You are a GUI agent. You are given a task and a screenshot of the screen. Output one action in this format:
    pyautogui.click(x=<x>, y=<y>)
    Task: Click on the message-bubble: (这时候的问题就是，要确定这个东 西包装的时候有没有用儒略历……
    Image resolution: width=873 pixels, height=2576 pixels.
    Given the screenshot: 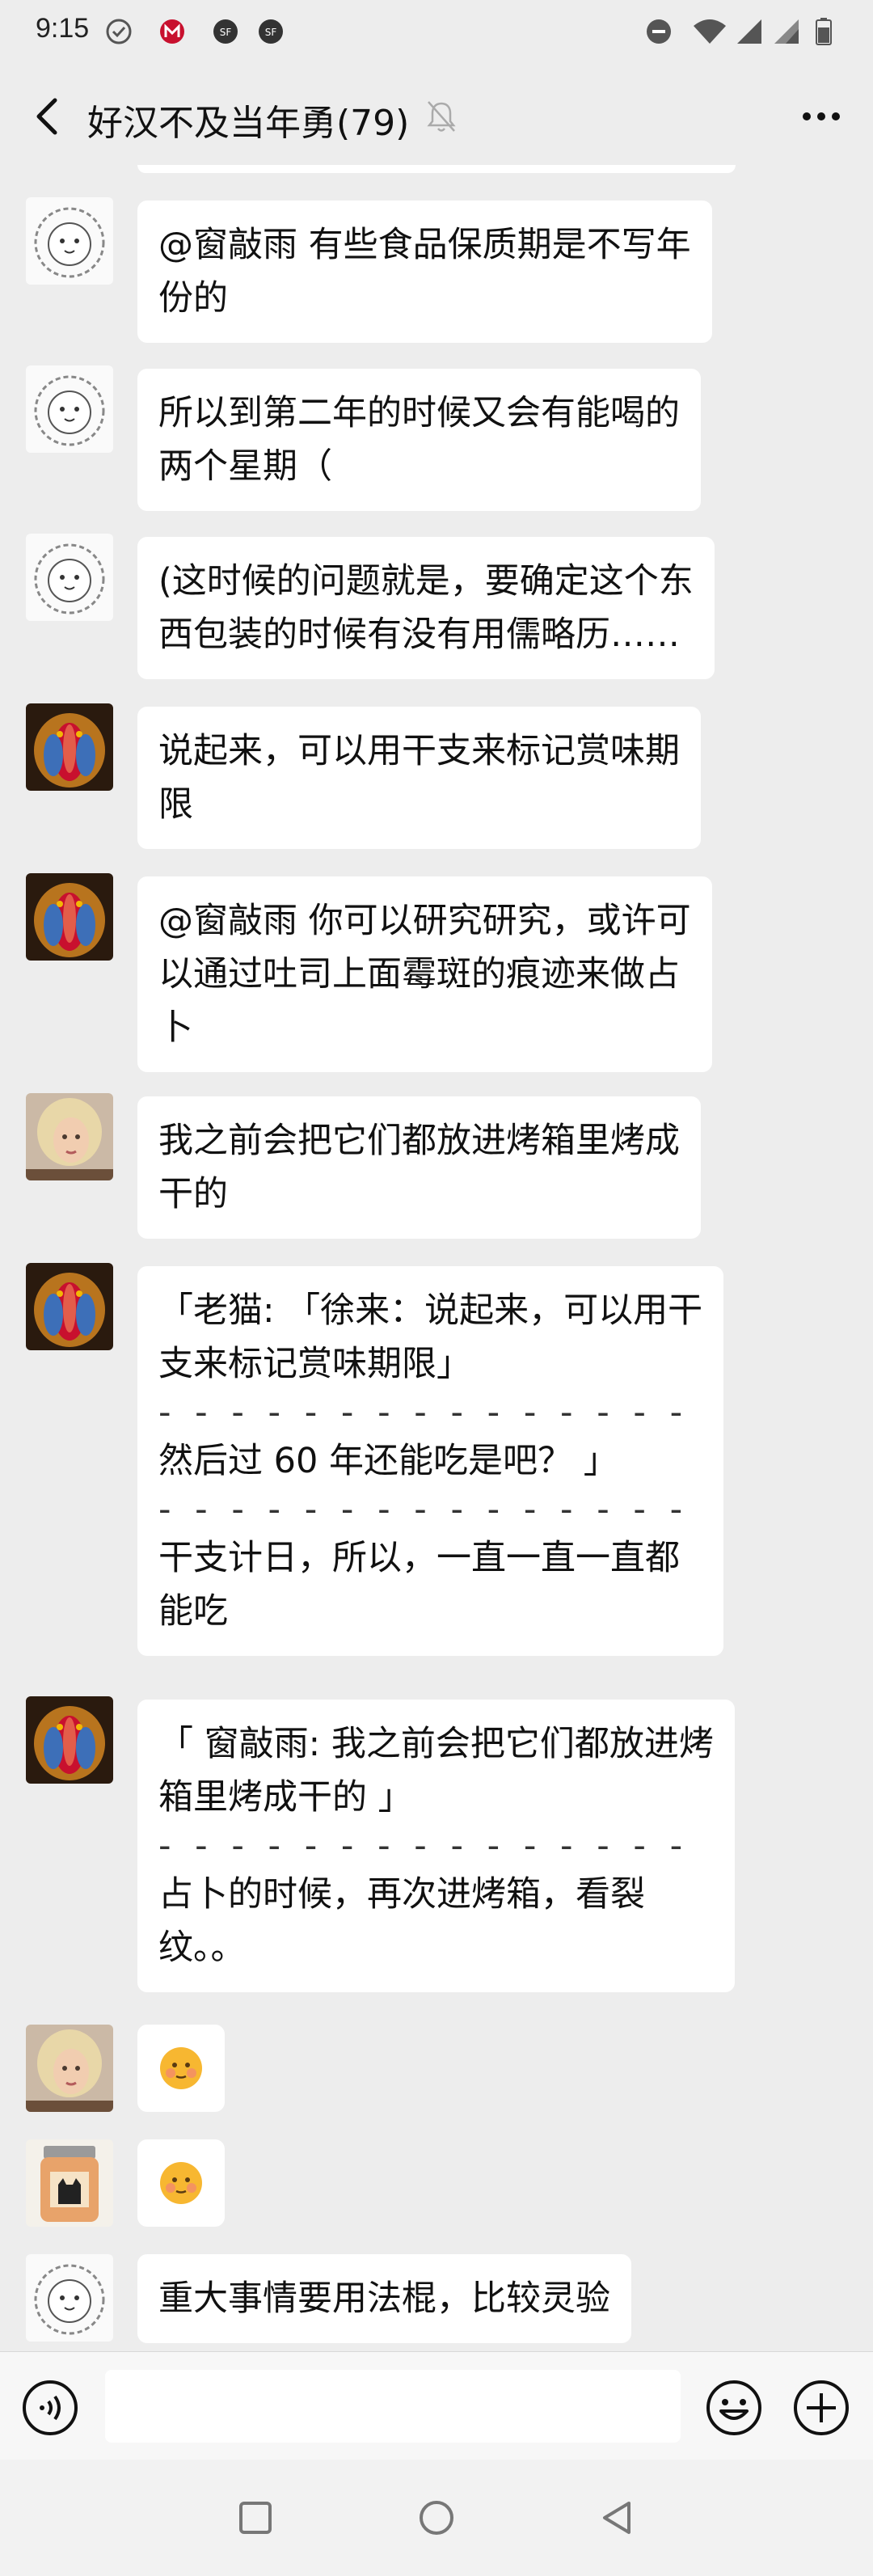 What is the action you would take?
    pyautogui.click(x=426, y=608)
    